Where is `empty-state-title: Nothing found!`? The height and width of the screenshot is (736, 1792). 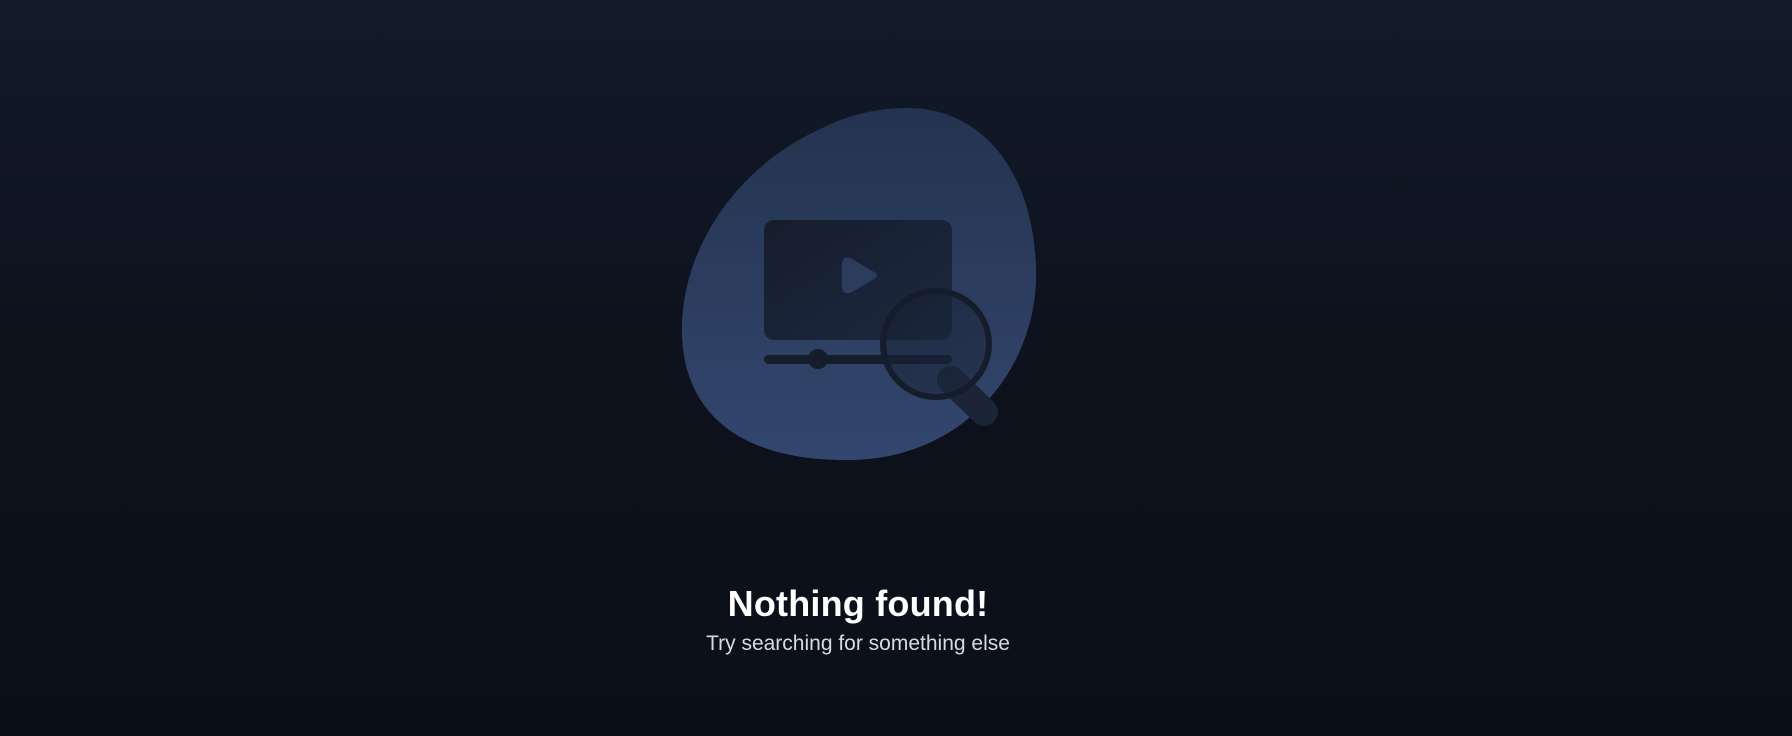 empty-state-title: Nothing found! is located at coordinates (858, 604).